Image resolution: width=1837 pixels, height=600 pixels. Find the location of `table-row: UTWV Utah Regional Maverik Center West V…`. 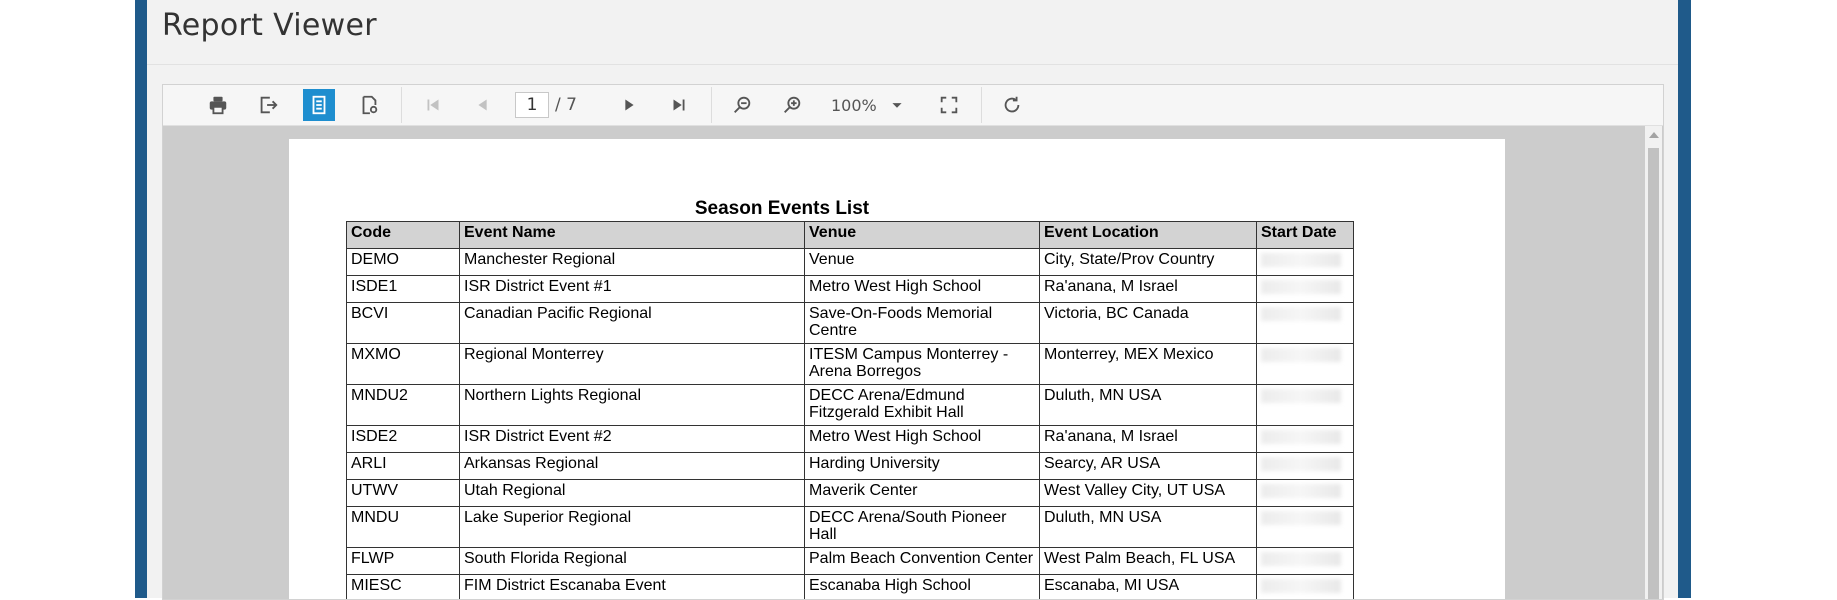

table-row: UTWV Utah Regional Maverik Center West V… is located at coordinates (850, 493).